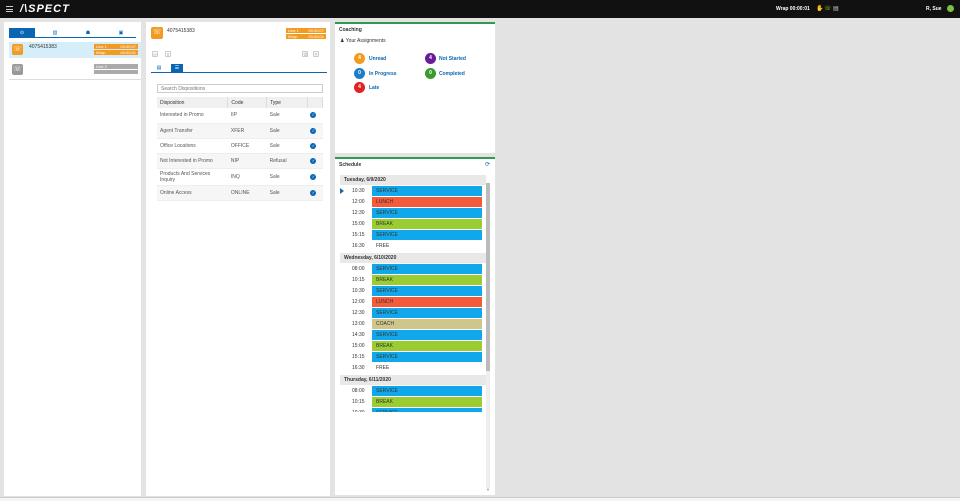 This screenshot has width=960, height=501. What do you see at coordinates (168, 54) in the screenshot?
I see `pause-icon: ॥` at bounding box center [168, 54].